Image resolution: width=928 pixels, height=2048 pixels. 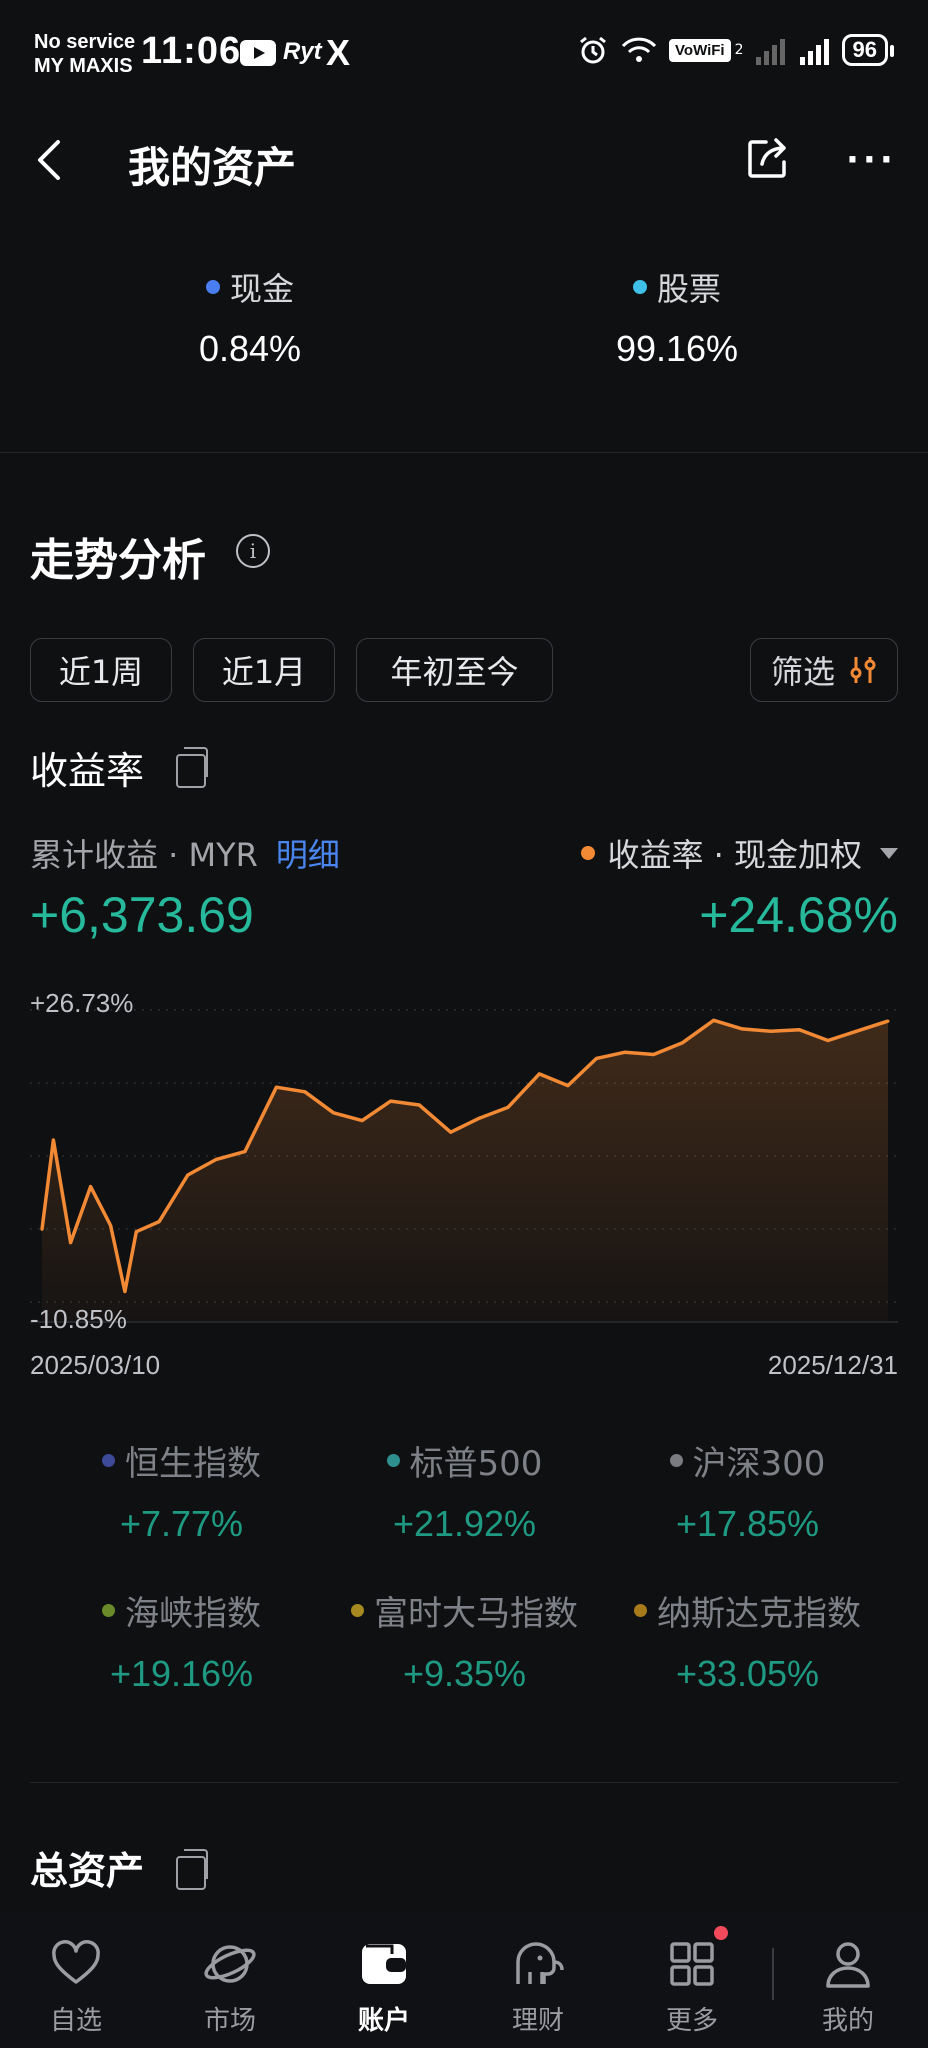 I want to click on tab-me: 我的, so click(x=848, y=1986).